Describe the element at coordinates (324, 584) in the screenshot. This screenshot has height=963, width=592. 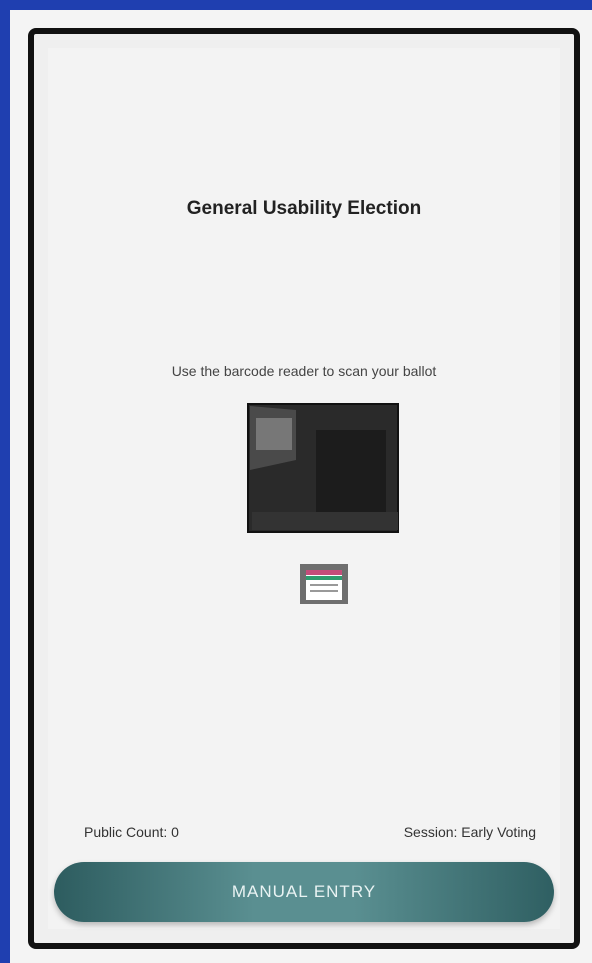
I see `ballot-sheet-icon` at that location.